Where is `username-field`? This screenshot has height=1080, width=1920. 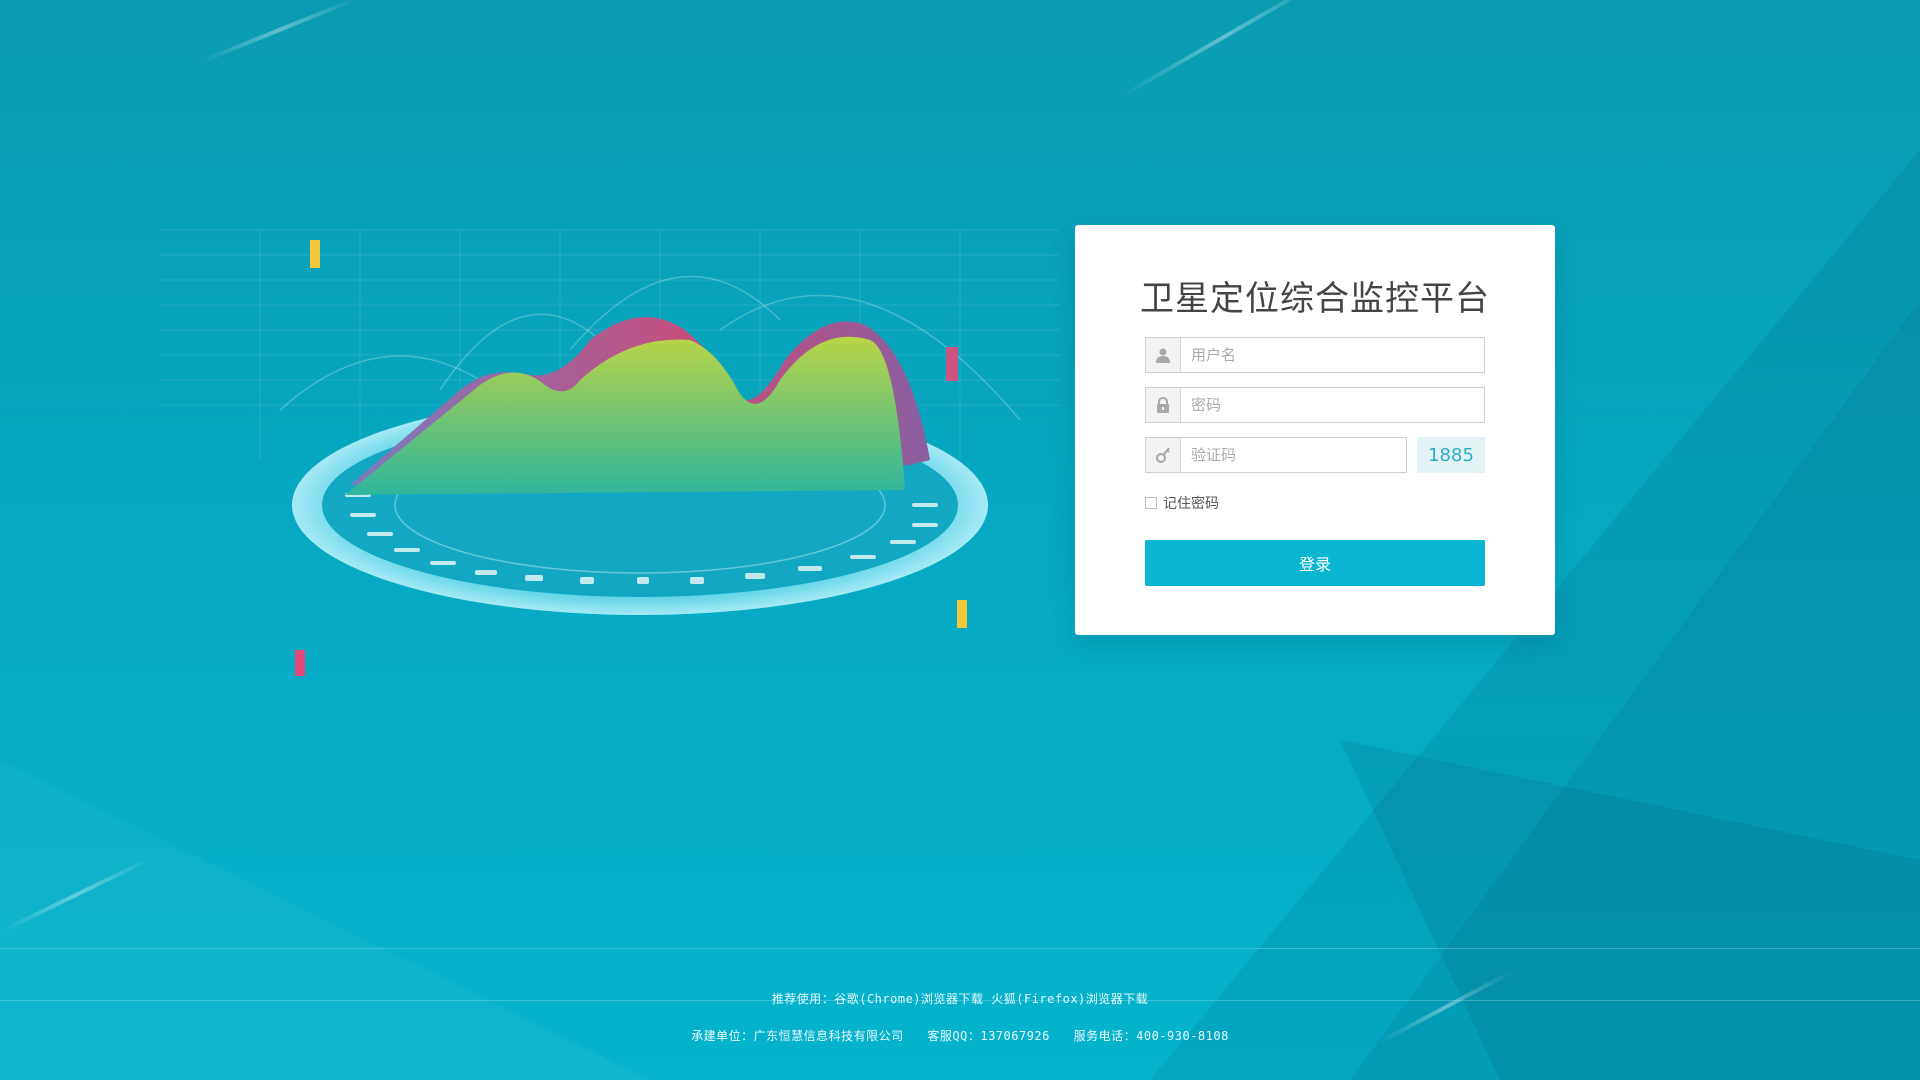
username-field is located at coordinates (1315, 355).